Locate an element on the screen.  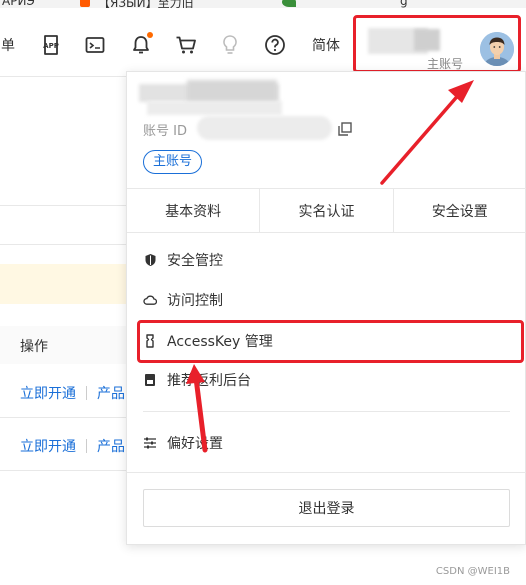
browser-tab-2: 【ЯЗЫЙ】至力旧 is located at coordinates (146, 4).